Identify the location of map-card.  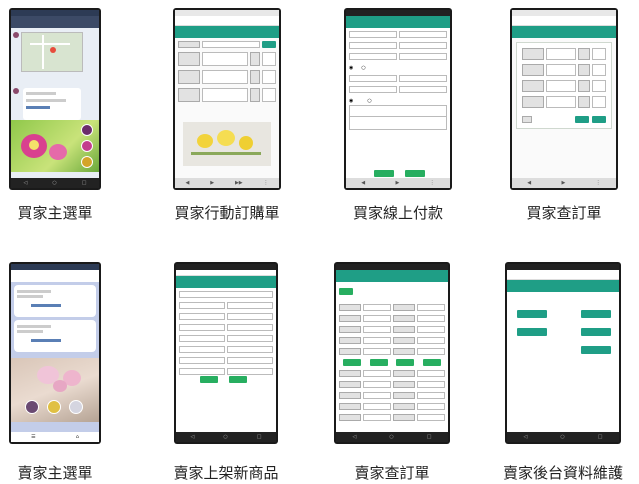
(52, 52).